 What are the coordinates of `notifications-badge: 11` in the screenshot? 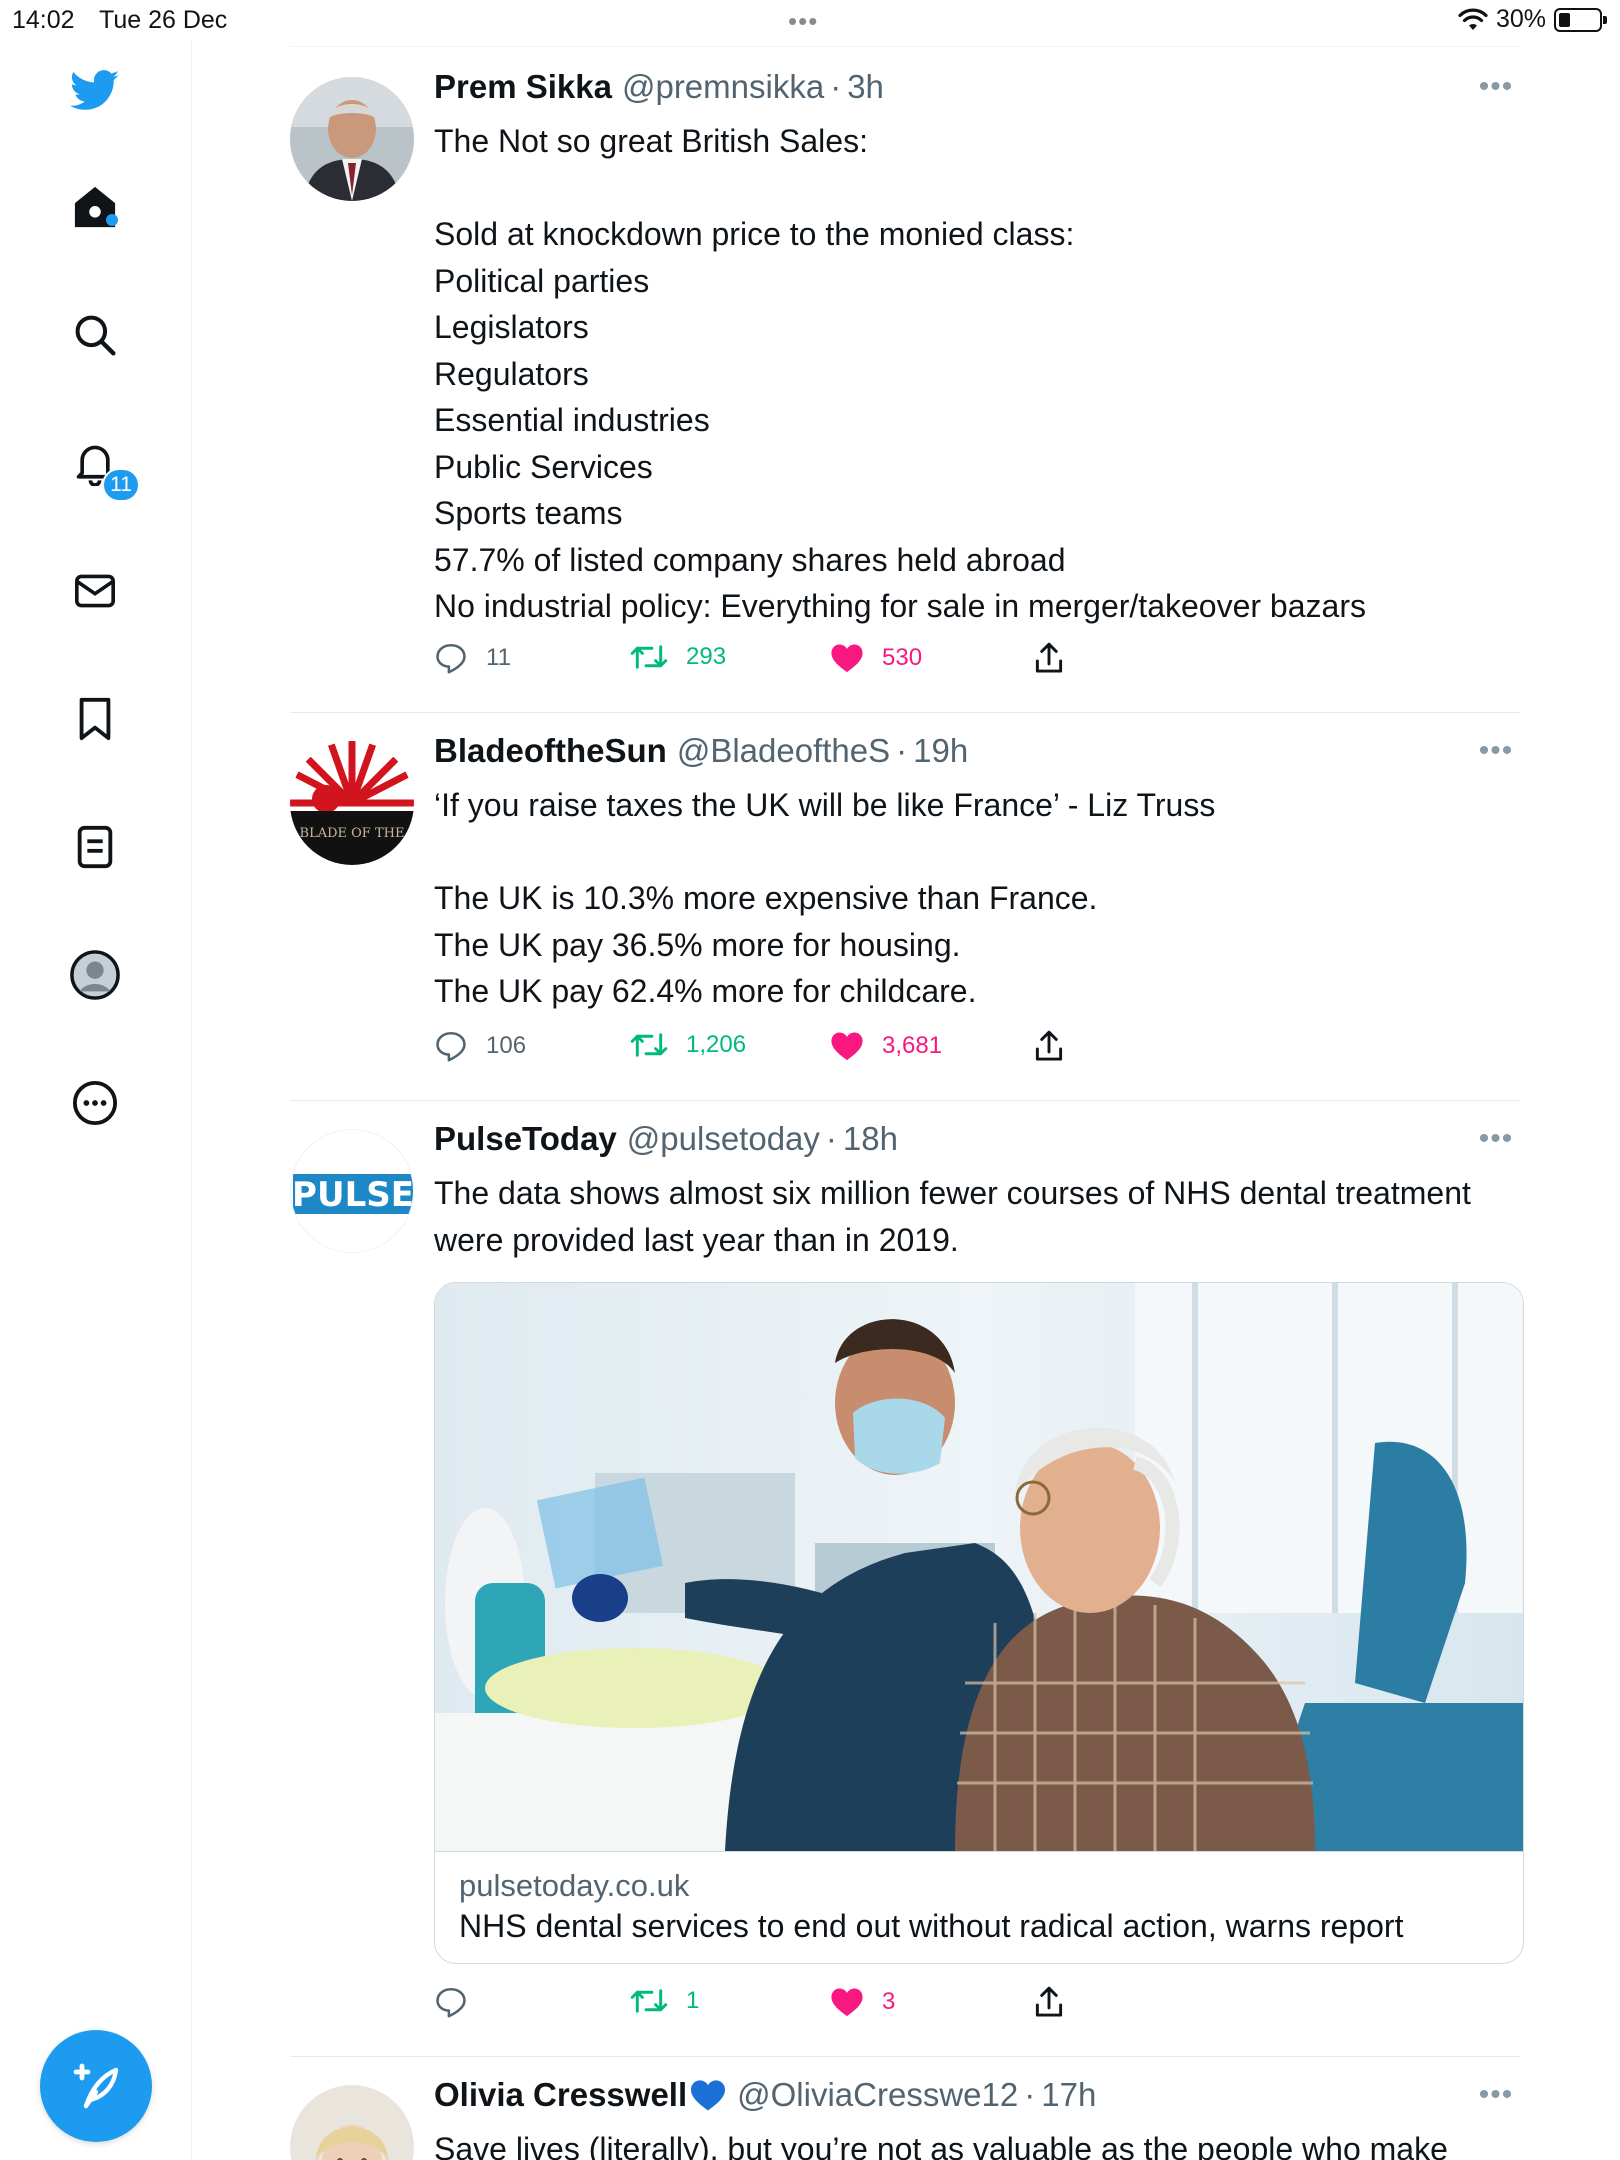 It's located at (121, 485).